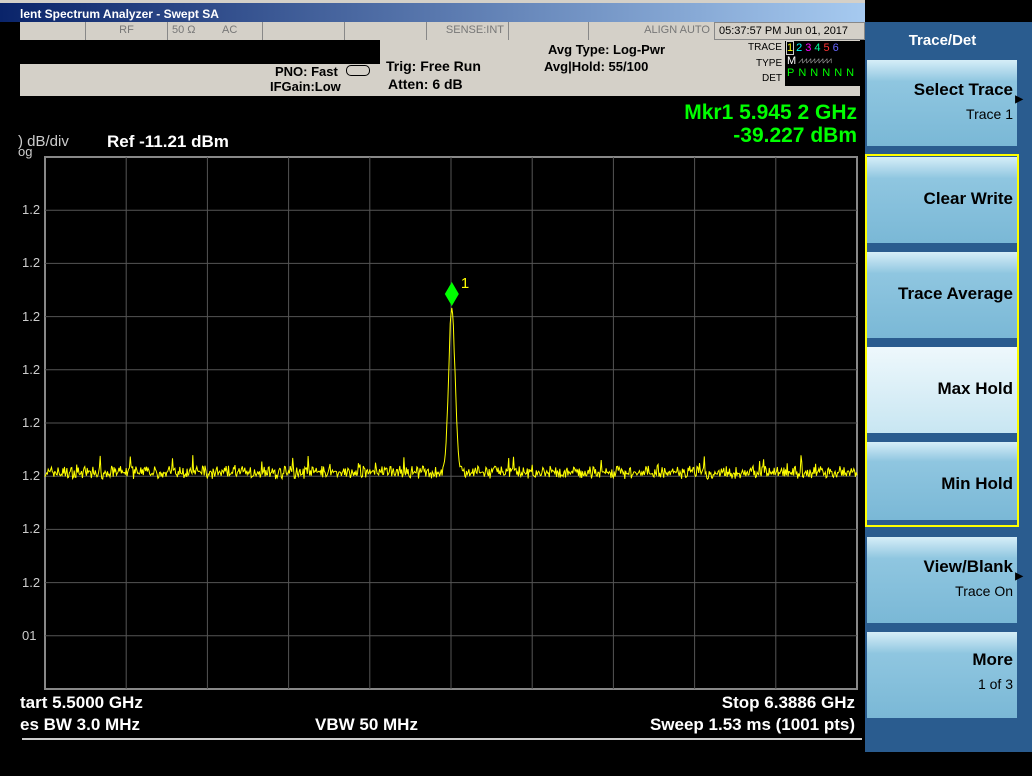 The height and width of the screenshot is (776, 1032). Describe the element at coordinates (942, 676) in the screenshot. I see `more-button: More 1 of 3` at that location.